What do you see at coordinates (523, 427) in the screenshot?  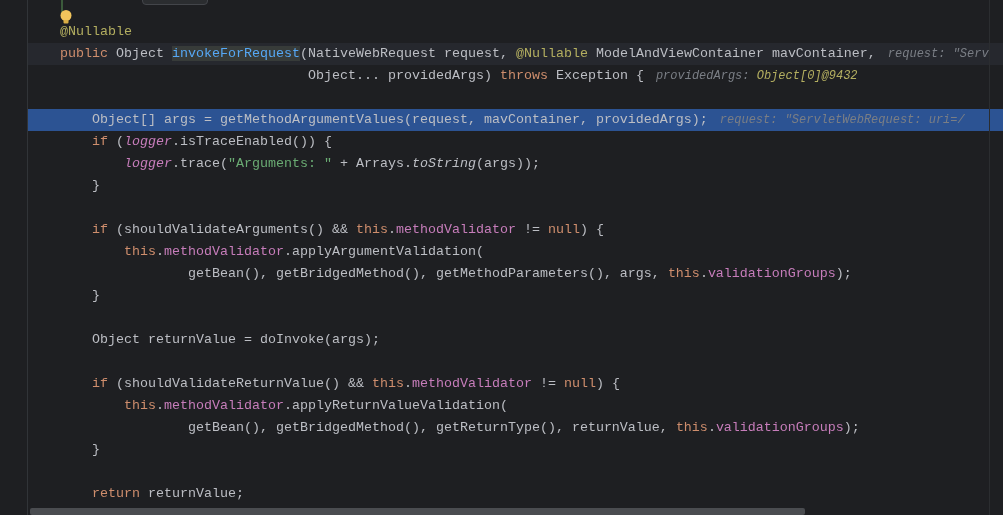 I see `code-line: getBean(), getBridgedMethod(), getReturnType(), returnValue, this.validationGroups);` at bounding box center [523, 427].